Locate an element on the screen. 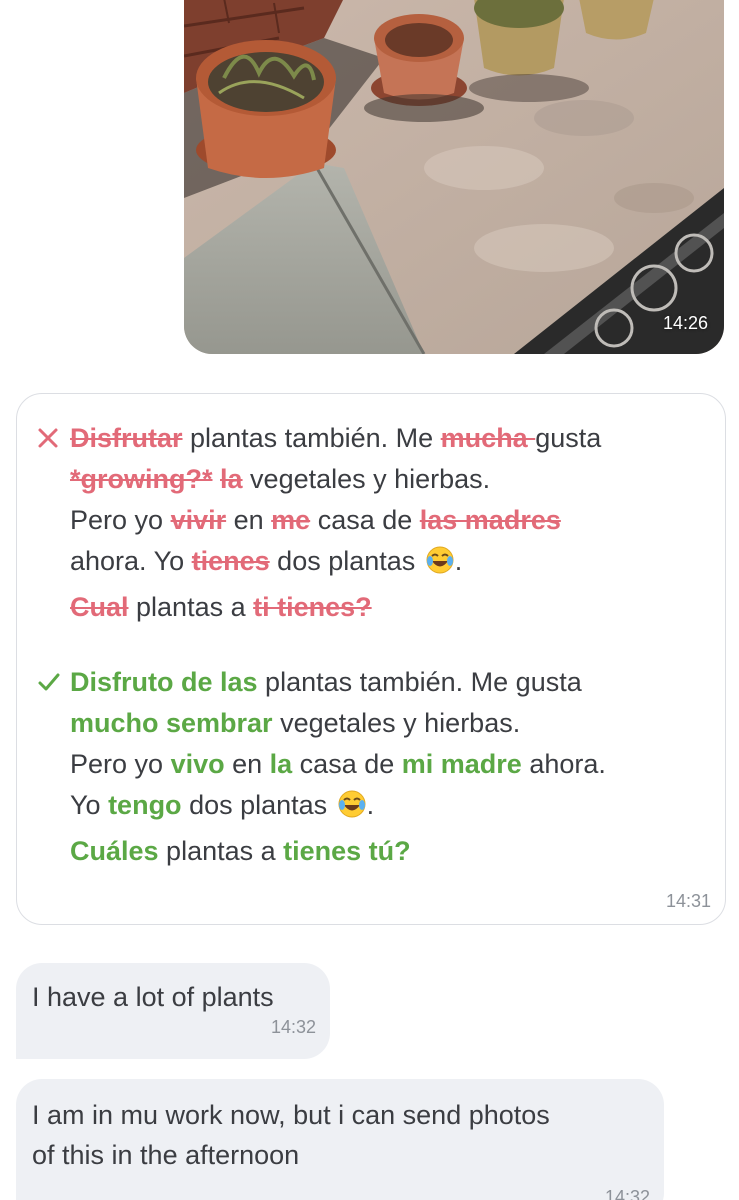  fixed-word: Cuáles is located at coordinates (114, 851).